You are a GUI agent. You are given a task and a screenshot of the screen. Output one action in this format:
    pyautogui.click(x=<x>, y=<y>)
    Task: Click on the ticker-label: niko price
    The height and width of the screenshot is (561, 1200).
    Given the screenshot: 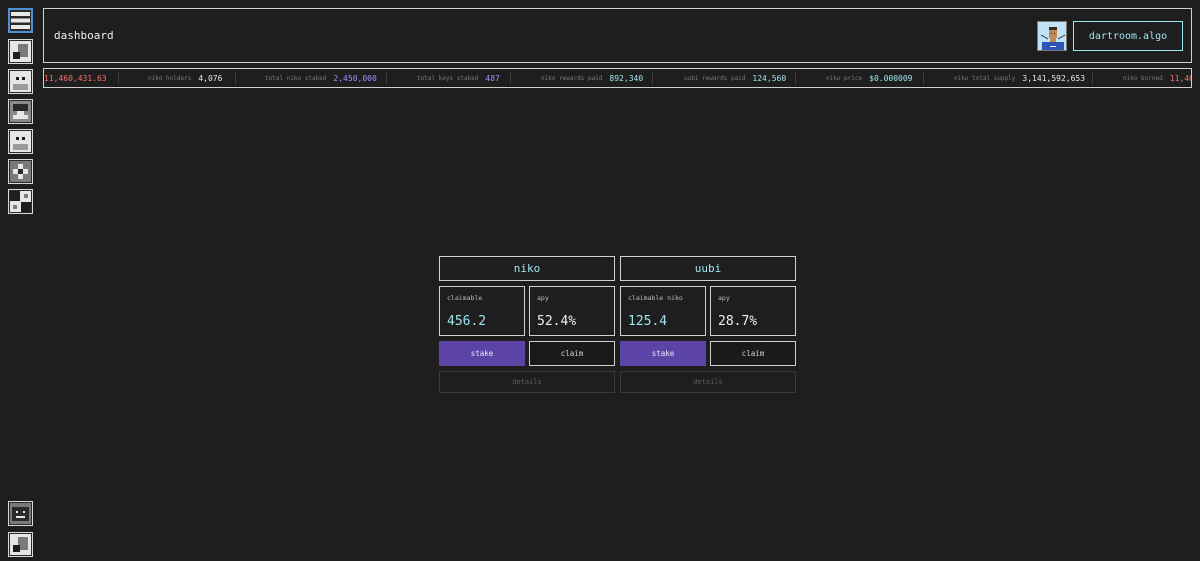 What is the action you would take?
    pyautogui.click(x=844, y=78)
    